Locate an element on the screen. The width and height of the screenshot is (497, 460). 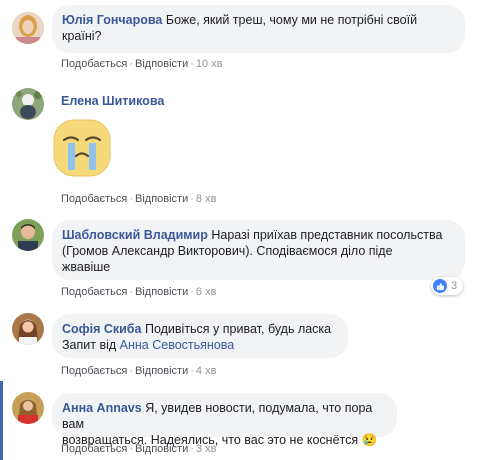
crying-face-sticker is located at coordinates (82, 148).